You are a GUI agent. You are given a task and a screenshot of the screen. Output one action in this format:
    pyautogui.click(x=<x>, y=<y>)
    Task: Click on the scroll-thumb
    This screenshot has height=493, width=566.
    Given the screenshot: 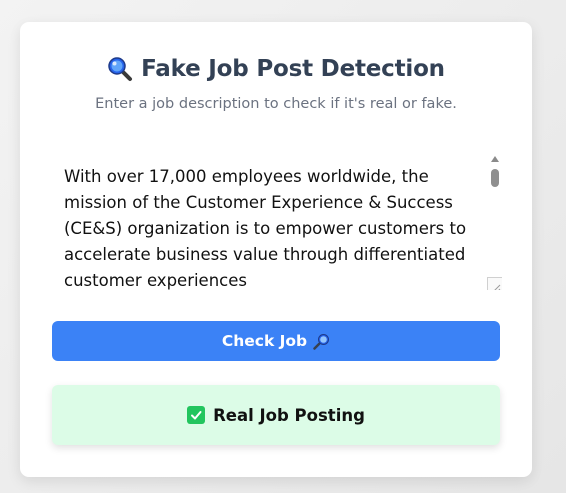 What is the action you would take?
    pyautogui.click(x=495, y=178)
    